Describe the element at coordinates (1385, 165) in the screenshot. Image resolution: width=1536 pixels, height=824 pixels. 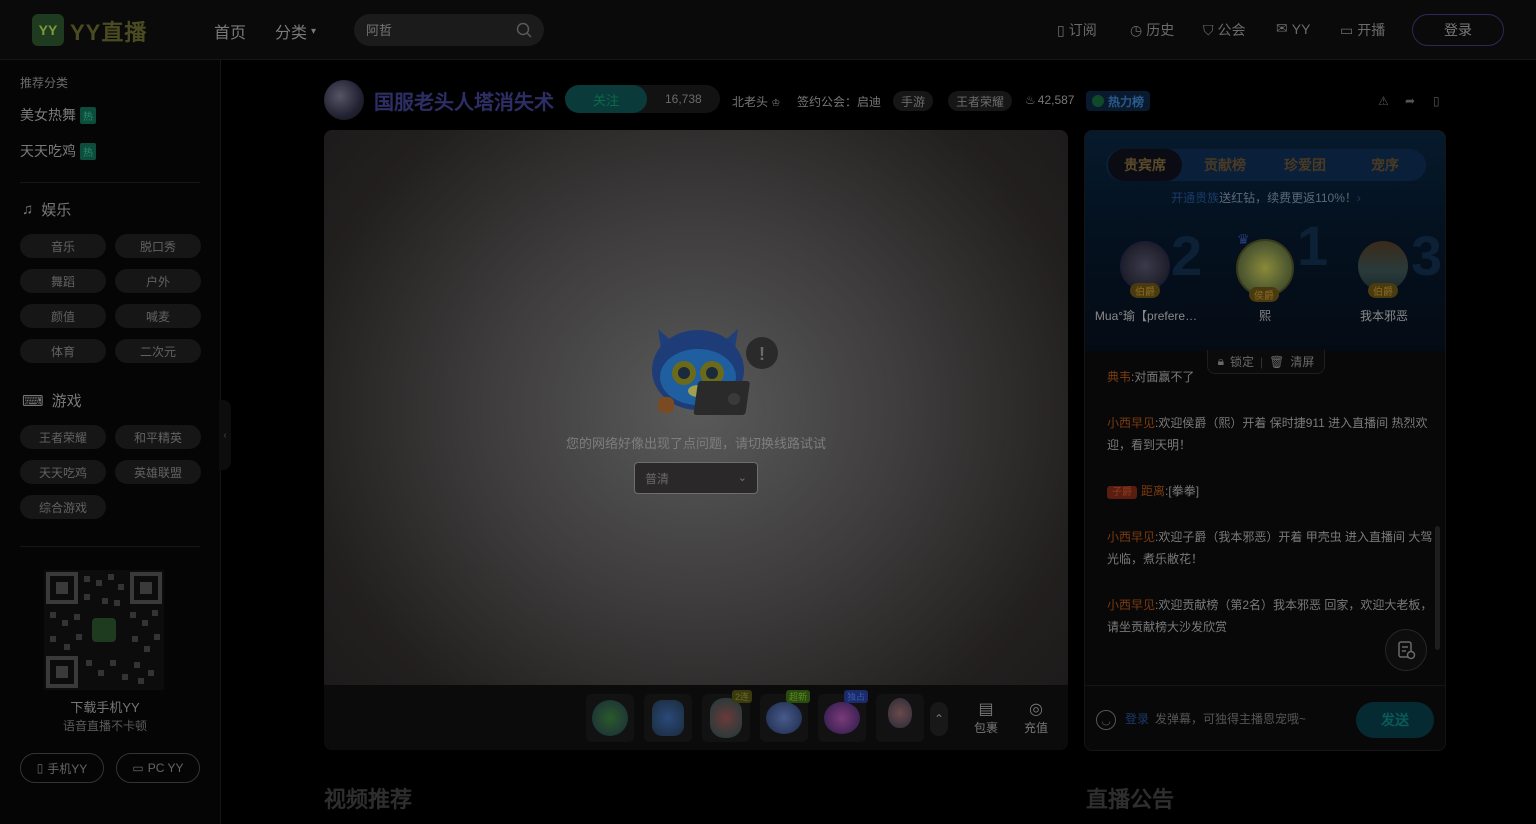
I see `tab-guard: 宠序` at that location.